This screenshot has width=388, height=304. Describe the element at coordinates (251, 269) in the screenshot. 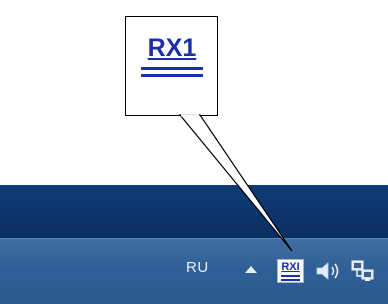

I see `show-hidden-icons-button` at that location.